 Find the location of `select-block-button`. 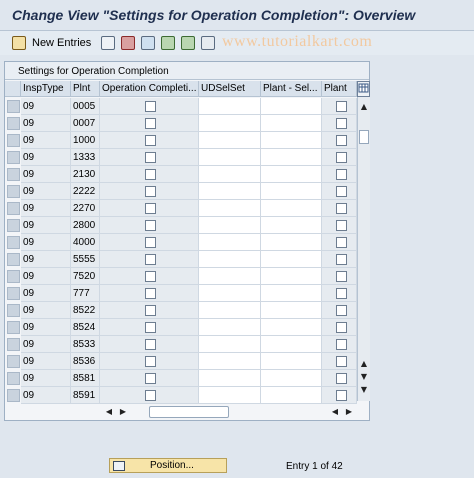

select-block-button is located at coordinates (188, 43).